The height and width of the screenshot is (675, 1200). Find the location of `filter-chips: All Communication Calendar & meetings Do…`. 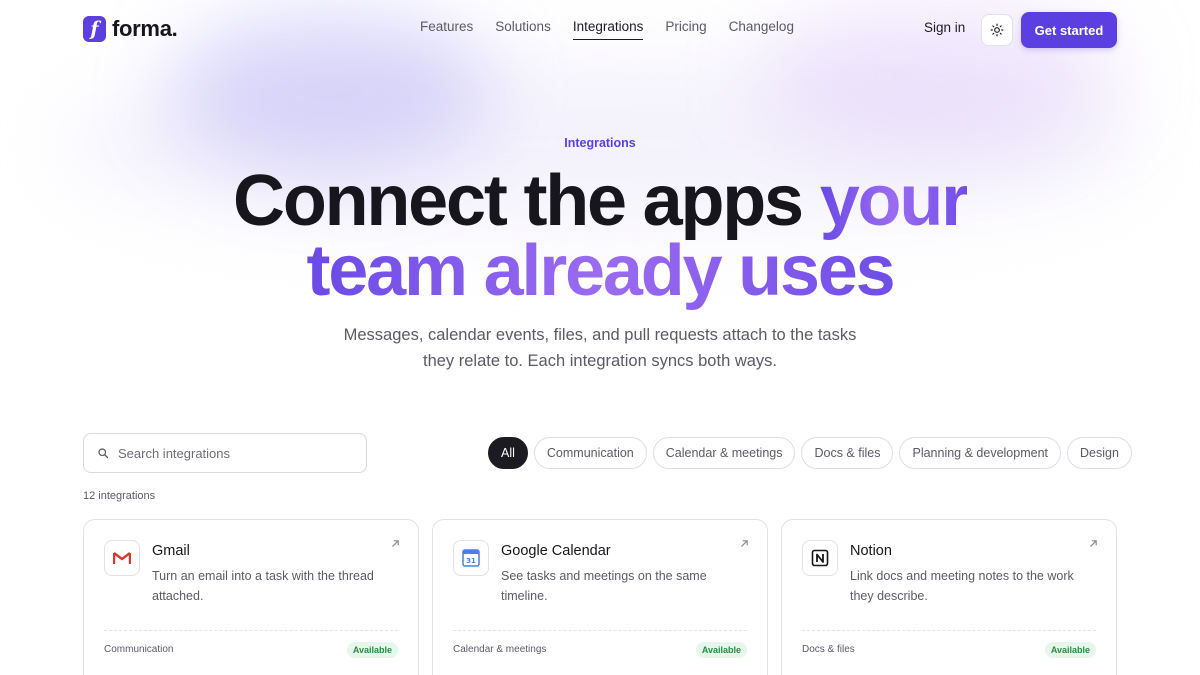

filter-chips: All Communication Calendar & meetings Do… is located at coordinates (810, 453).